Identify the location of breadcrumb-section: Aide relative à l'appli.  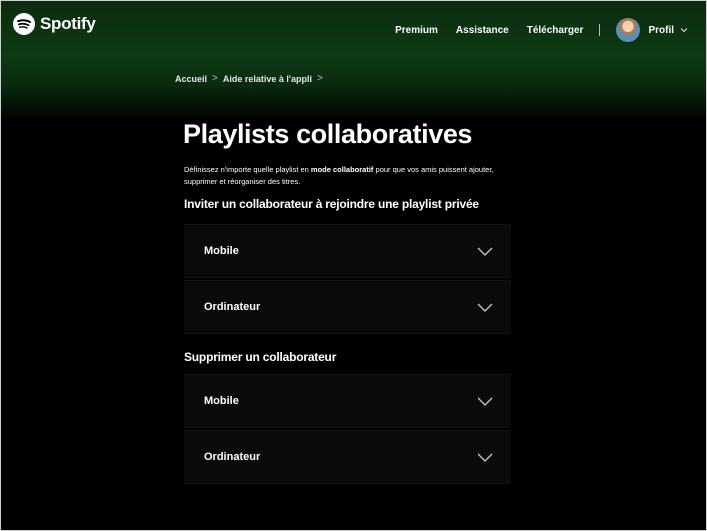
(267, 79).